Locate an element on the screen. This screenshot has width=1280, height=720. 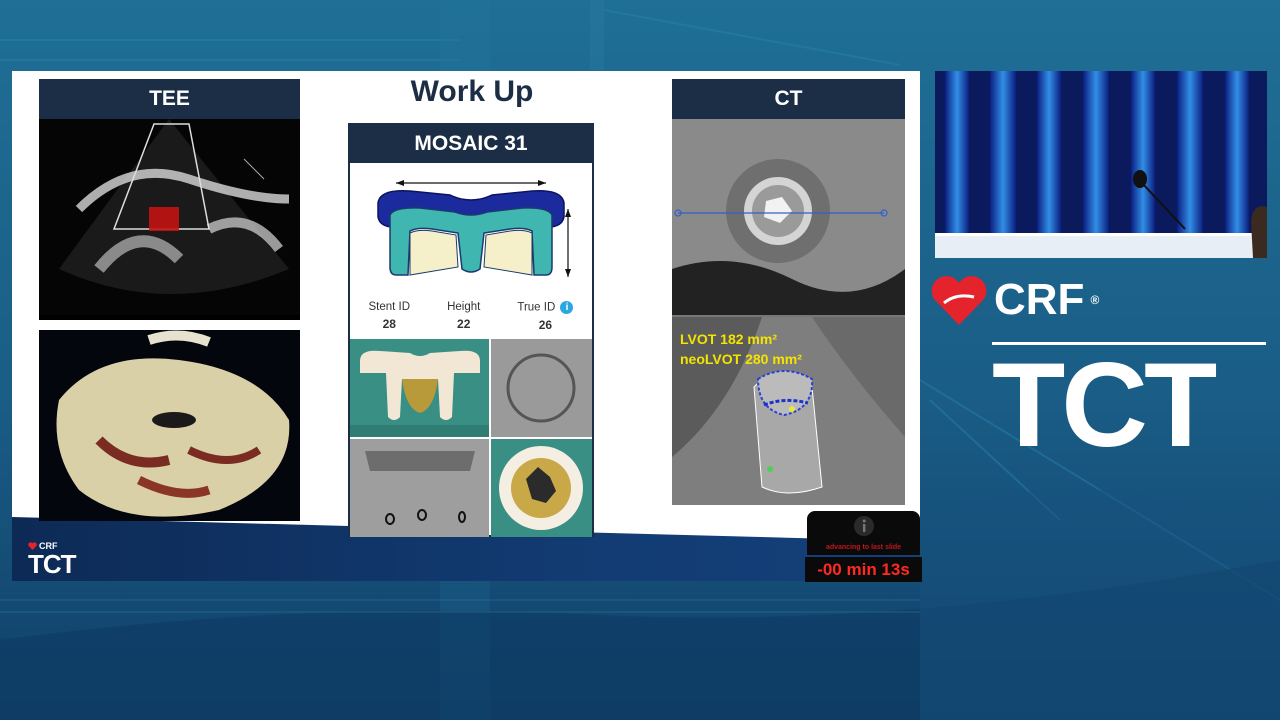
timer-countdown: -00 min 13s is located at coordinates (863, 569).